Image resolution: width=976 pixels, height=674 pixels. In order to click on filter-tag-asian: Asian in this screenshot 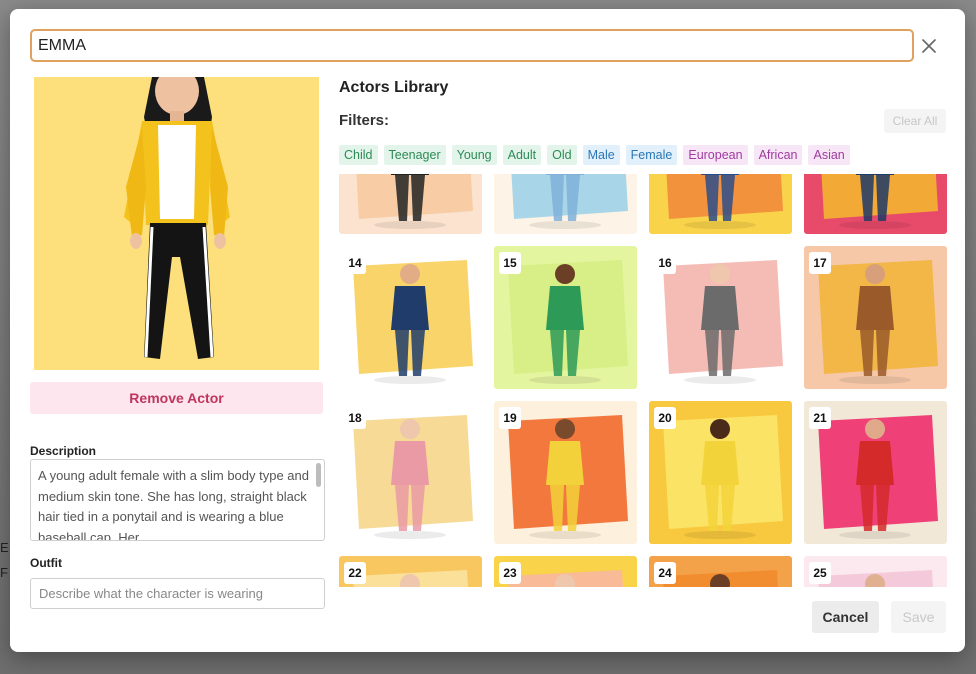, I will do `click(829, 155)`.